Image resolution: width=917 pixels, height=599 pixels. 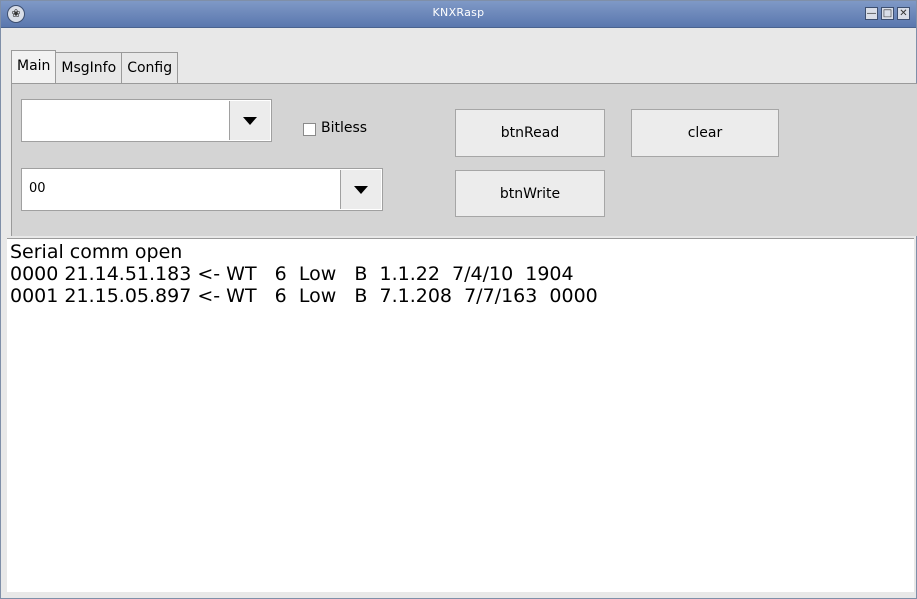 I want to click on address-combo-dropdown, so click(x=249, y=120).